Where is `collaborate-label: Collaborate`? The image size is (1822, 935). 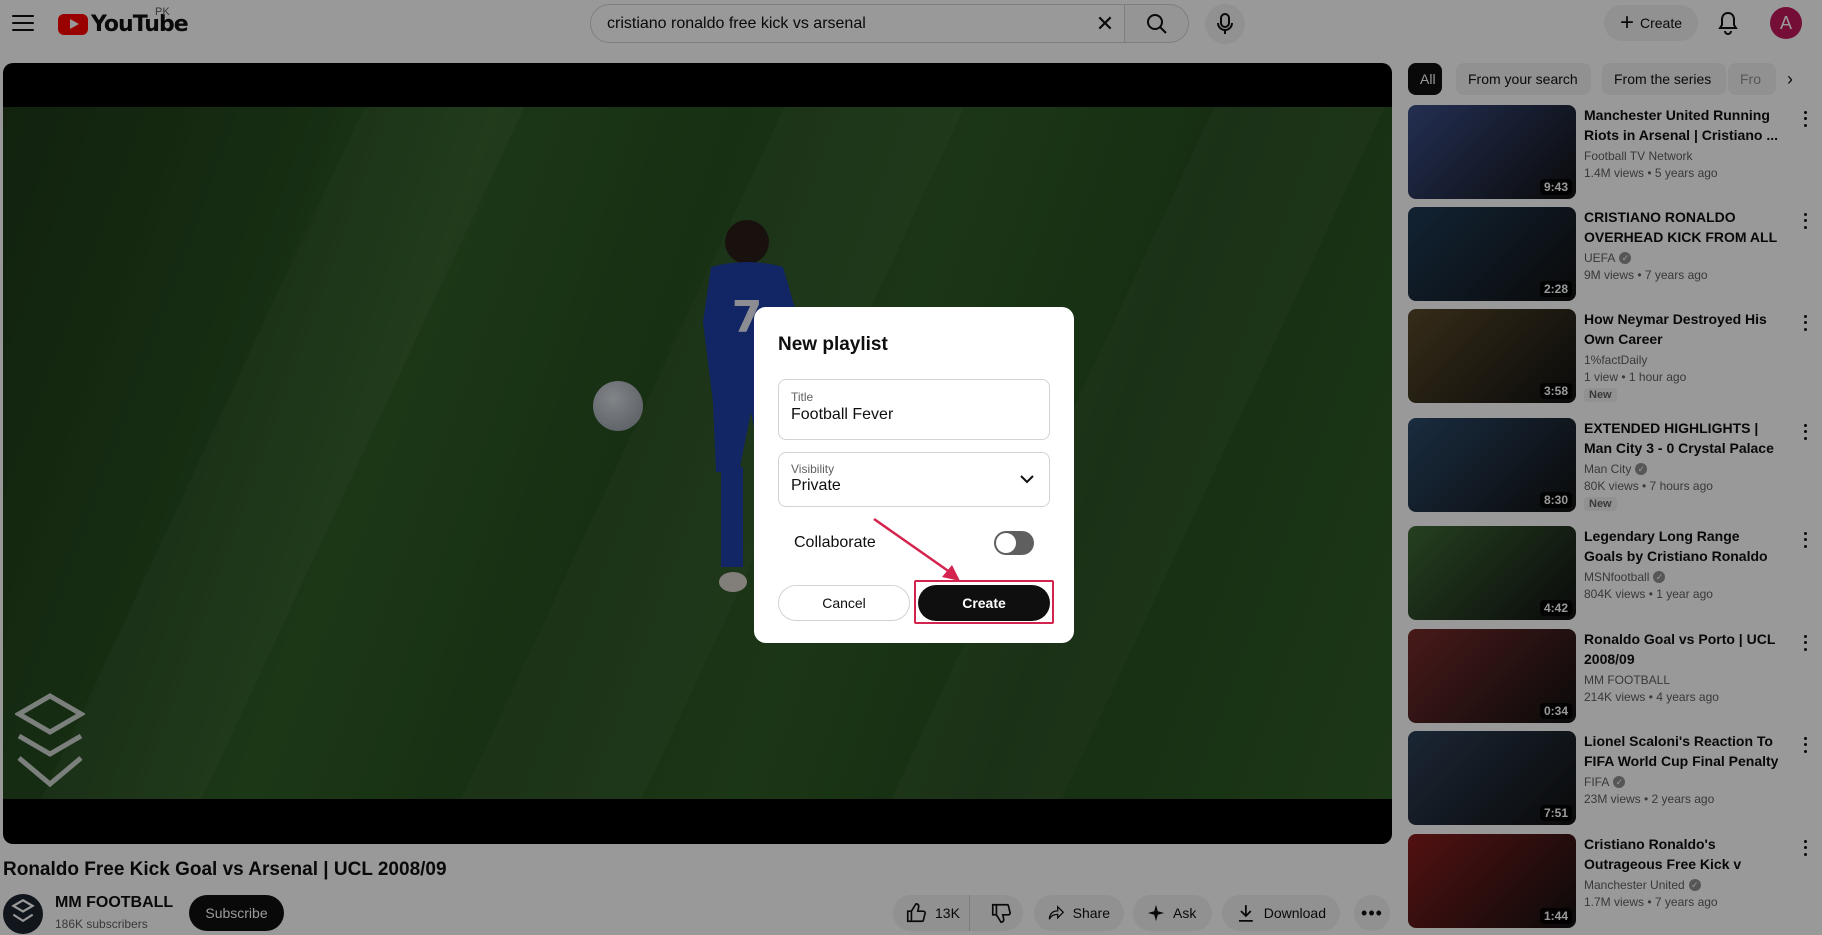 collaborate-label: Collaborate is located at coordinates (835, 542).